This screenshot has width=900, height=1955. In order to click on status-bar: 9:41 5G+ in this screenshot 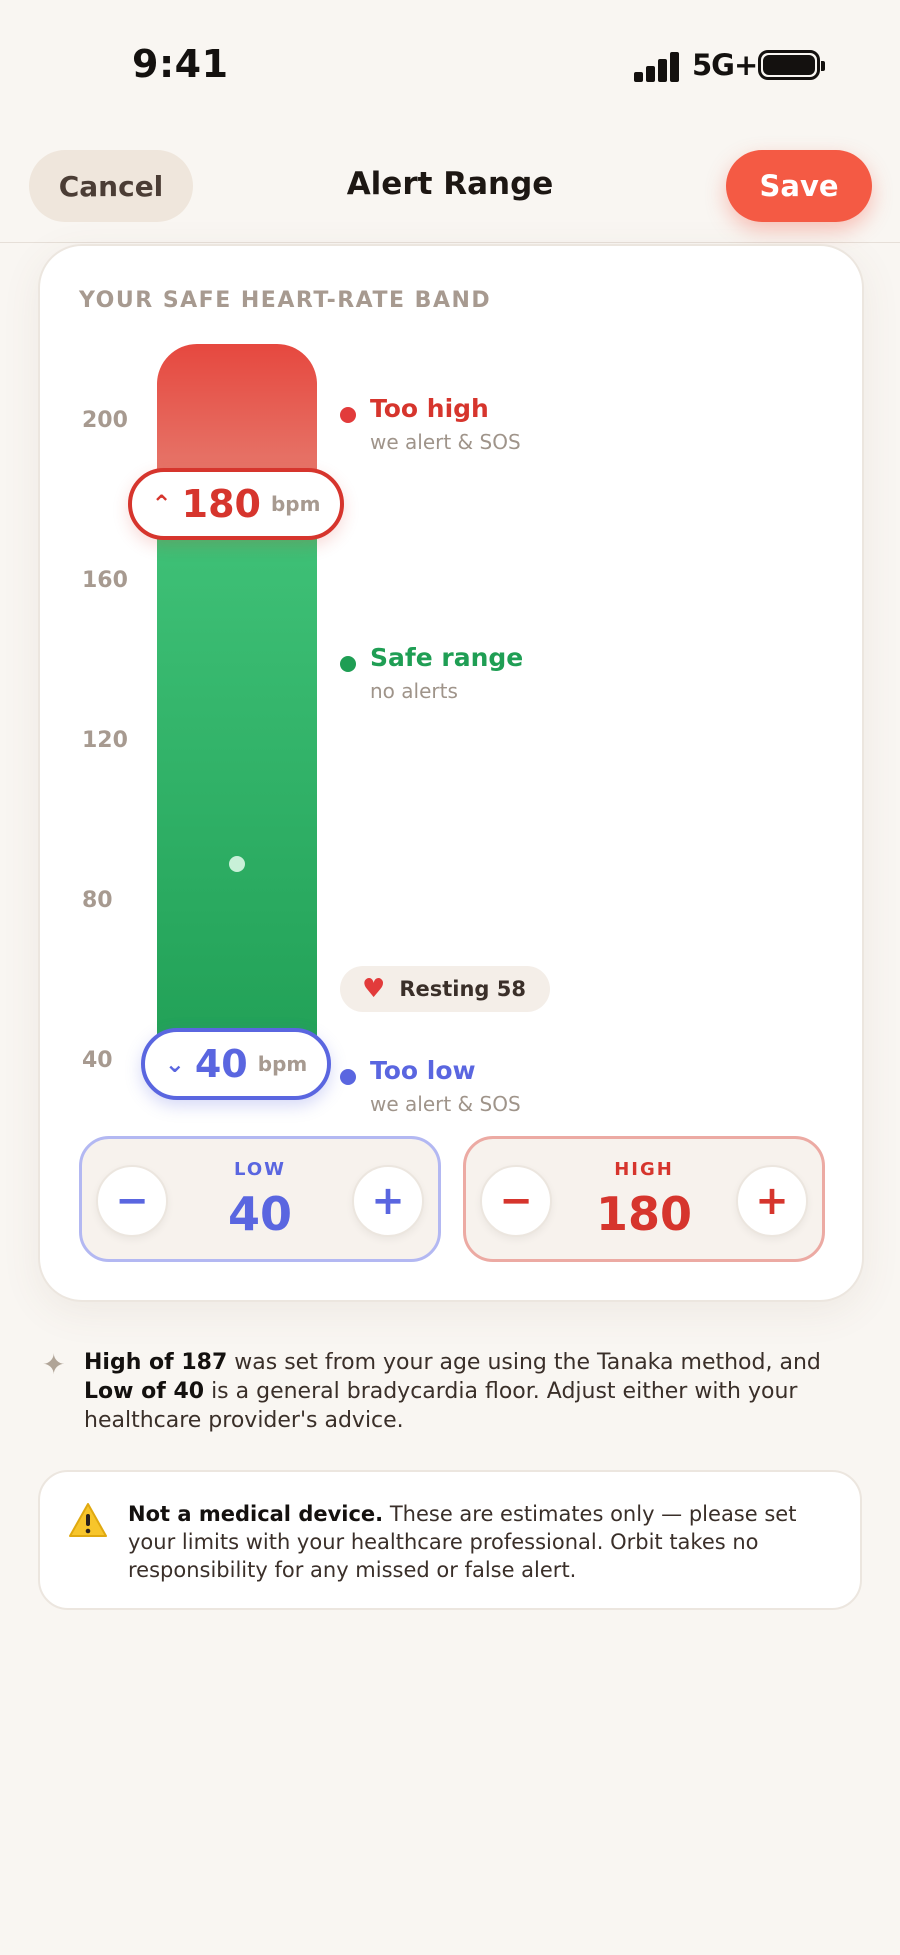, I will do `click(450, 65)`.